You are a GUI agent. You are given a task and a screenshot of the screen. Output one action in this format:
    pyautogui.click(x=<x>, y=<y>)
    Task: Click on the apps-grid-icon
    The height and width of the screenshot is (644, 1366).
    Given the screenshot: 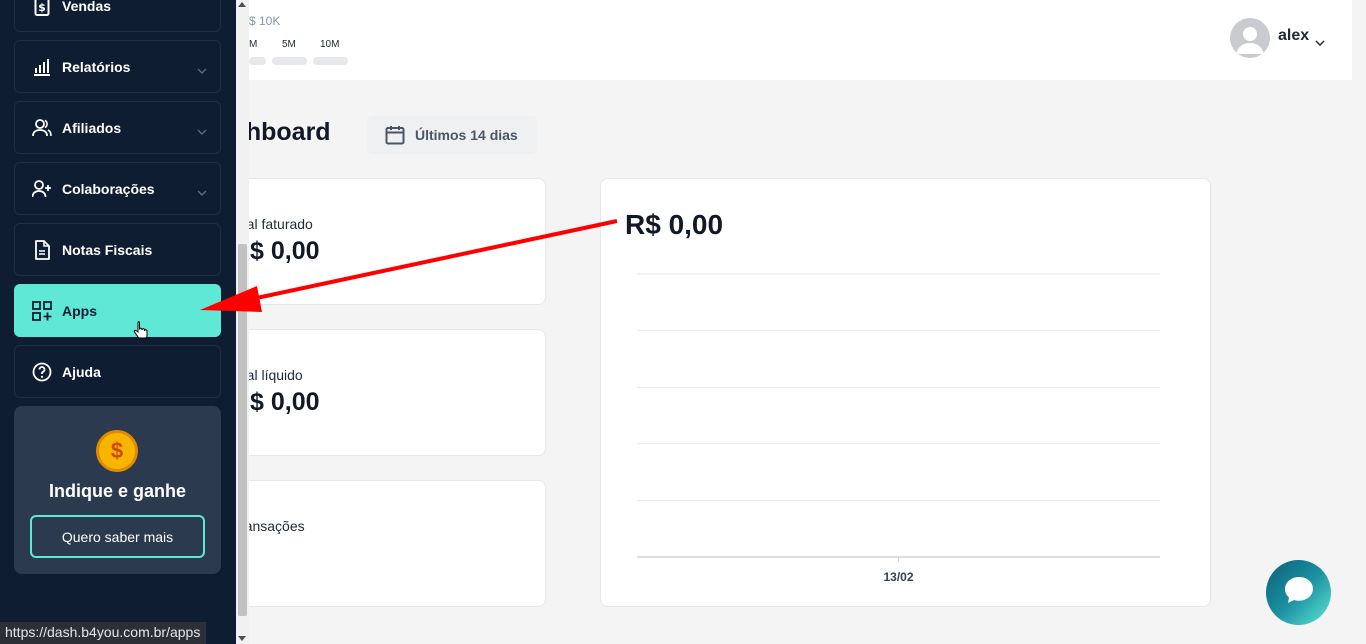 What is the action you would take?
    pyautogui.click(x=42, y=310)
    